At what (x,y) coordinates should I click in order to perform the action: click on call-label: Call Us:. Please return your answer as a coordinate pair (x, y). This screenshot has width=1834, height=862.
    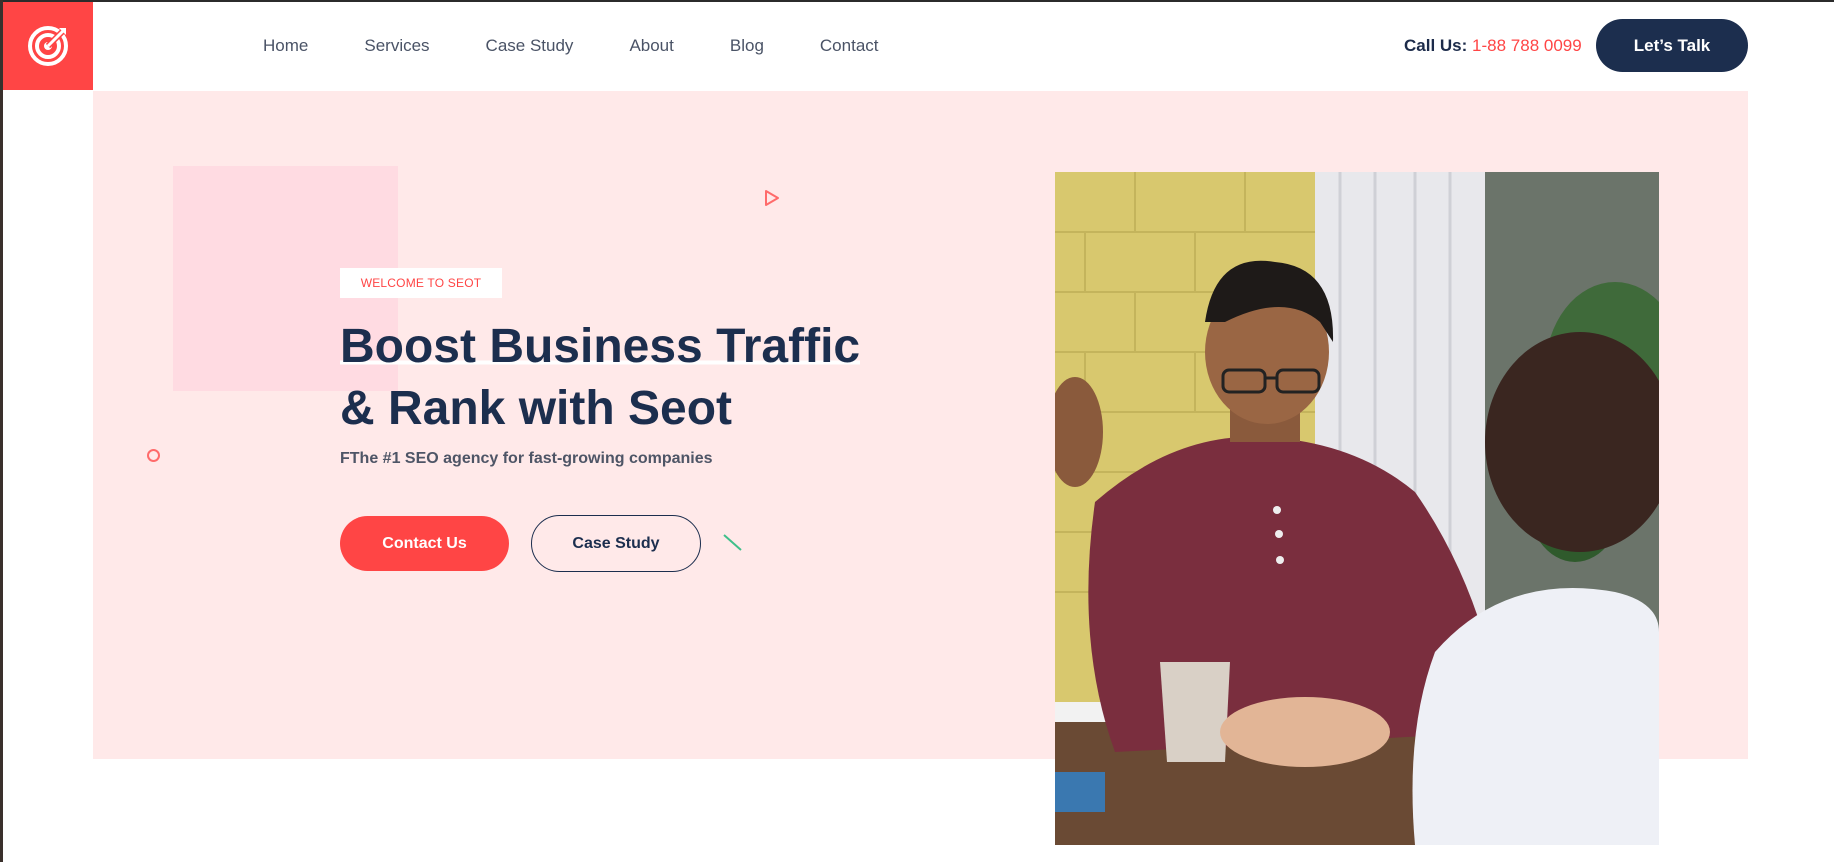
    Looking at the image, I should click on (1436, 45).